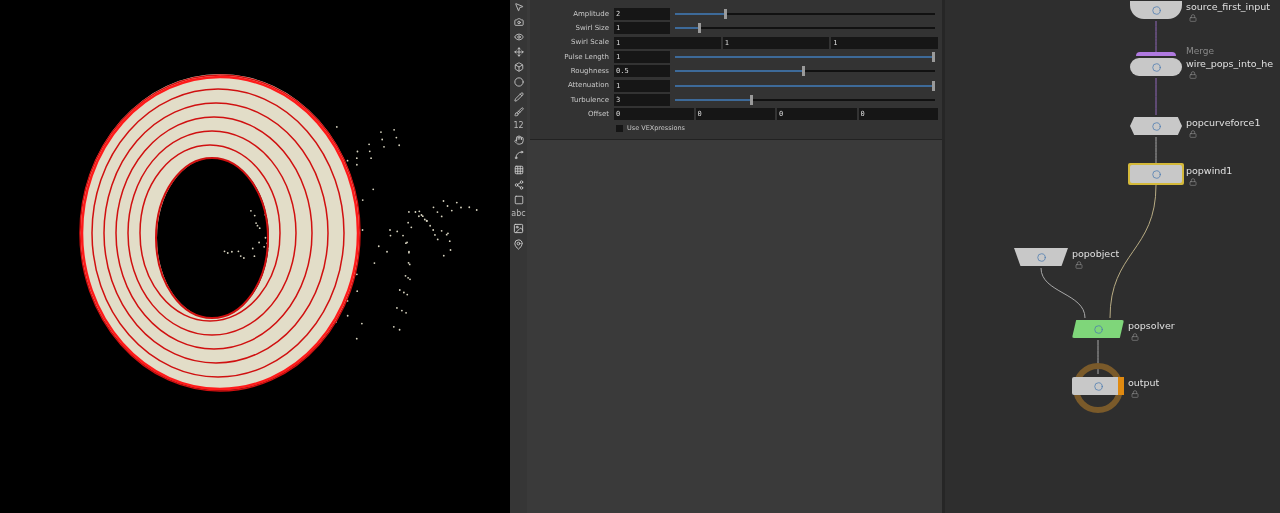 This screenshot has height=513, width=1280. I want to click on pin-icon, so click(518, 244).